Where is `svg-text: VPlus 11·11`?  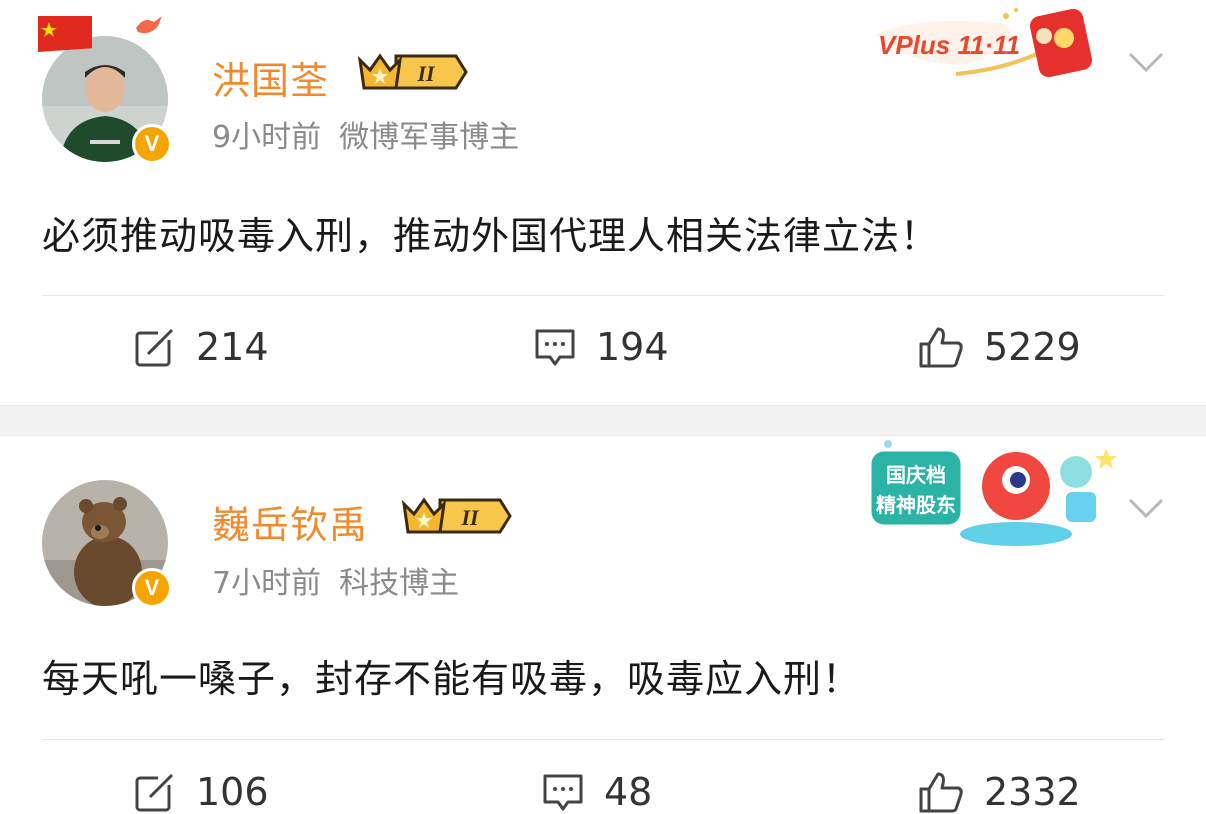 svg-text: VPlus 11·11 is located at coordinates (949, 45).